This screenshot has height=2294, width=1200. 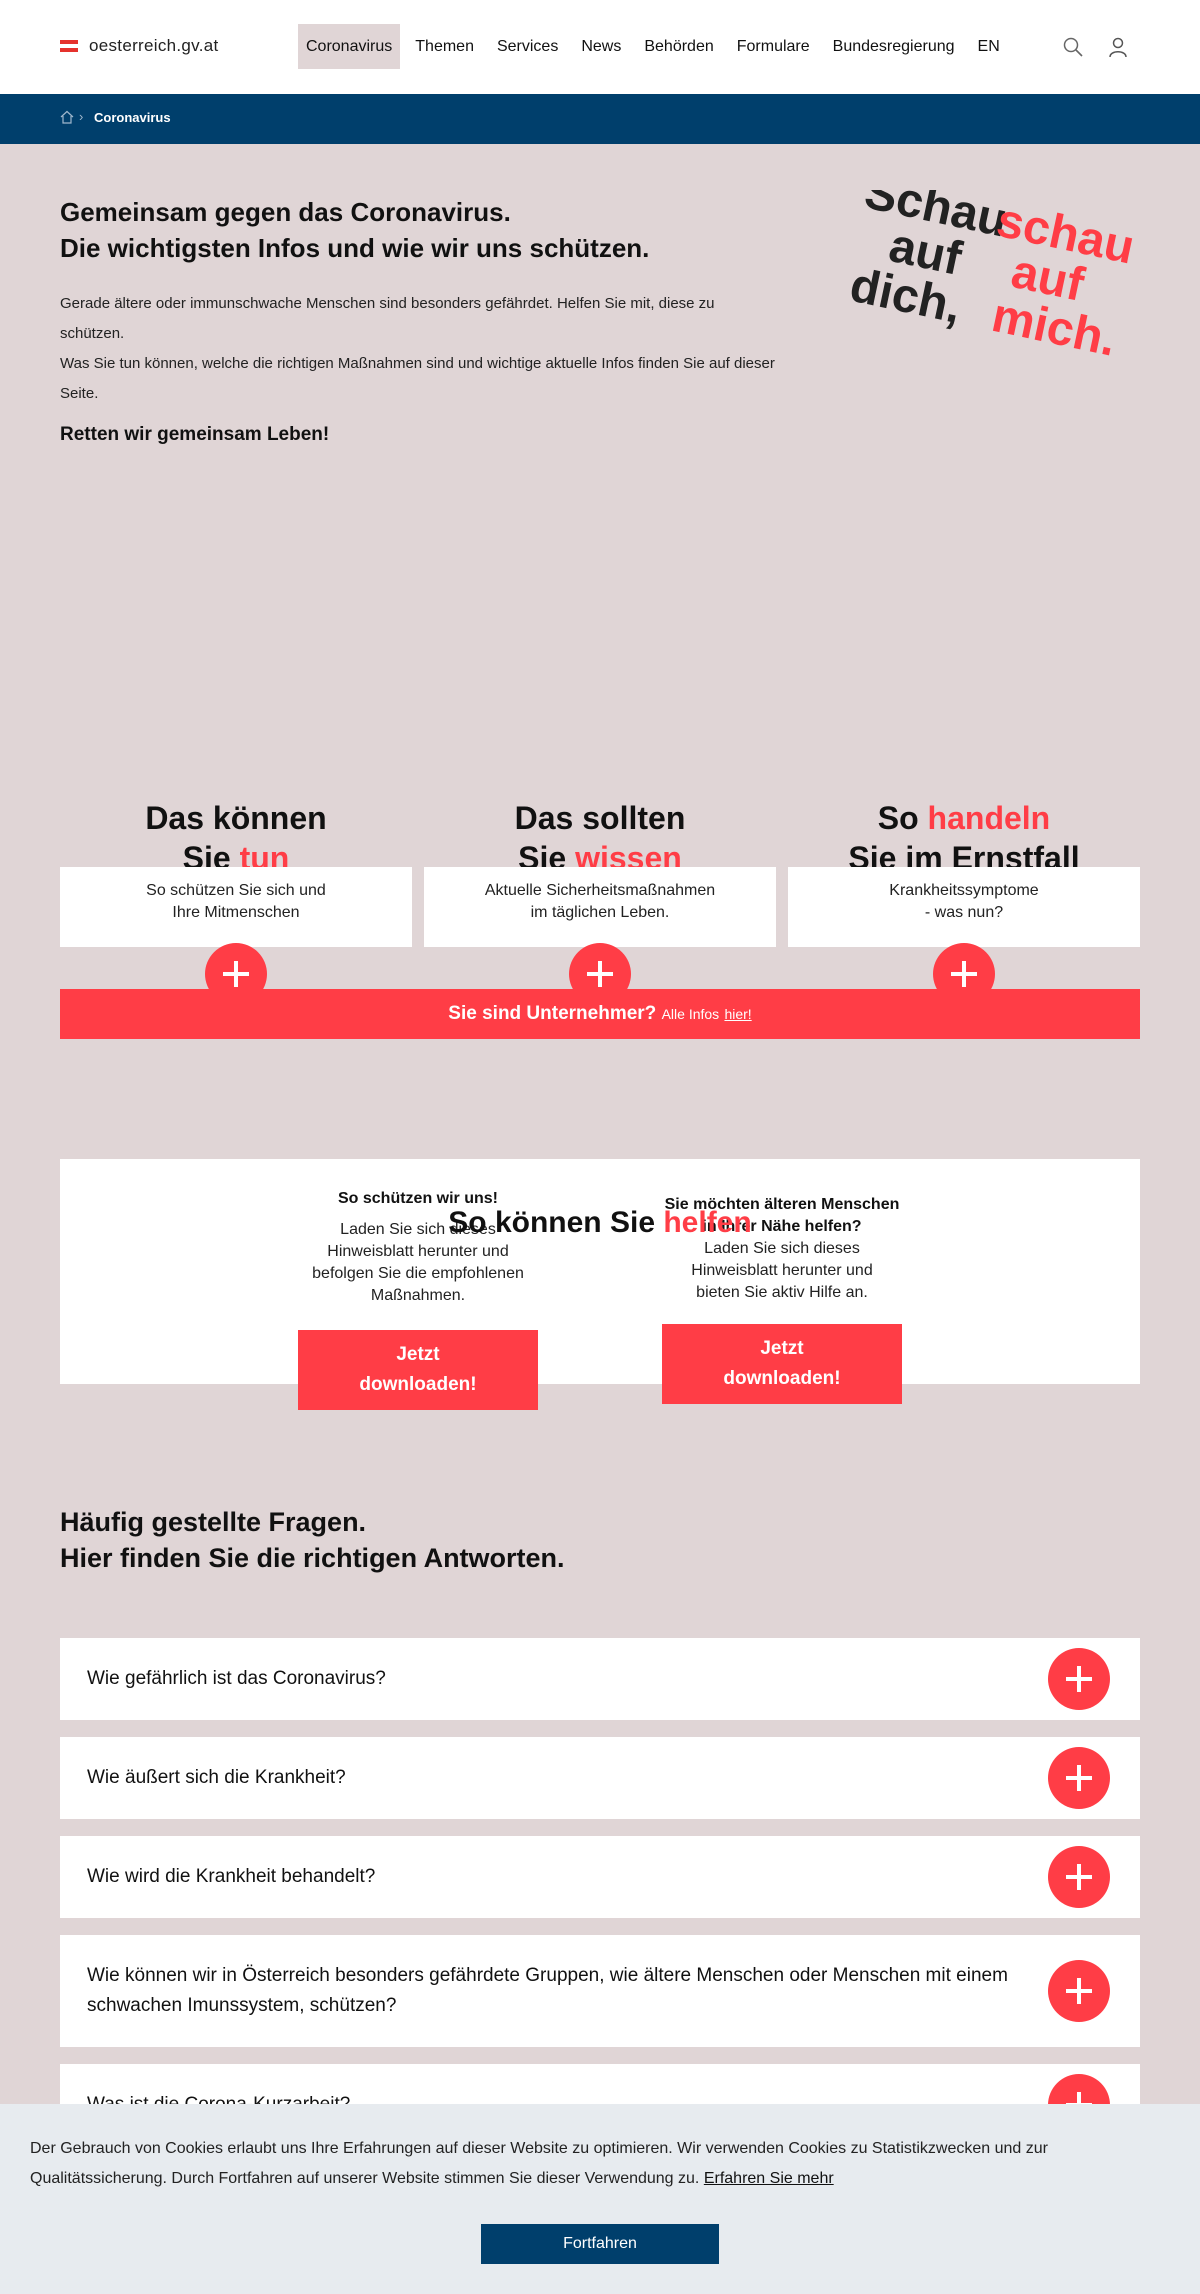 I want to click on card-handeln: Krankheitssymptome - was nun?, so click(x=964, y=907).